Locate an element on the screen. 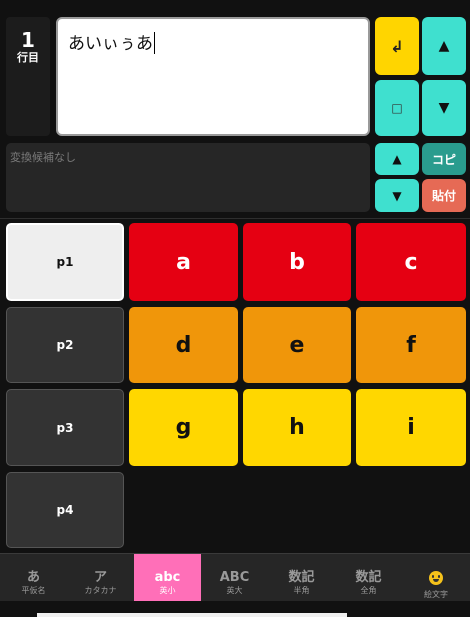 The width and height of the screenshot is (470, 617). key-label: i is located at coordinates (411, 427).